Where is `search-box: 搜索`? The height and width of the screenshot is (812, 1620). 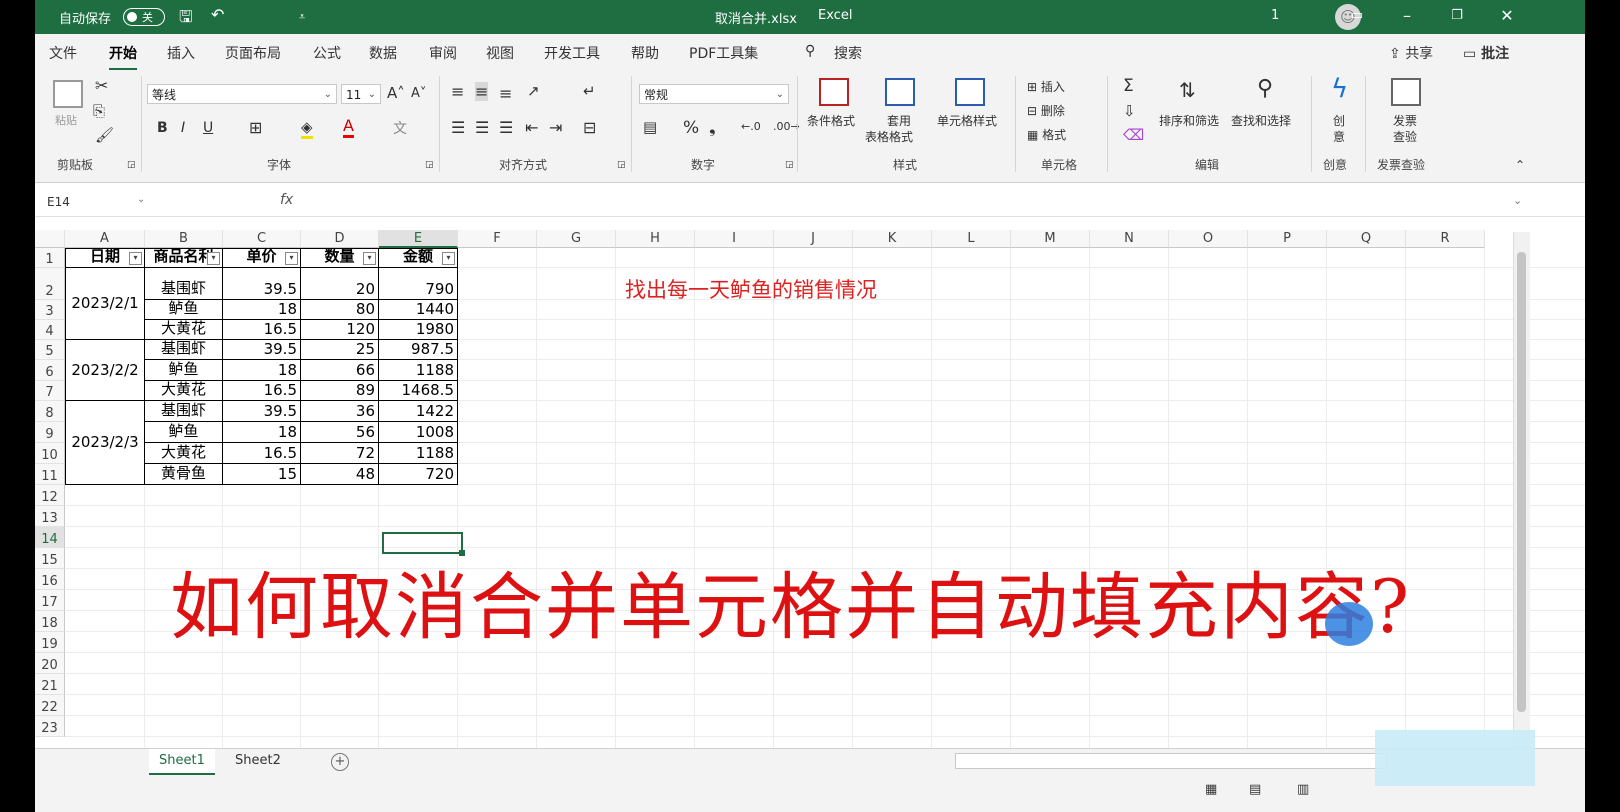
search-box: 搜索 is located at coordinates (848, 53).